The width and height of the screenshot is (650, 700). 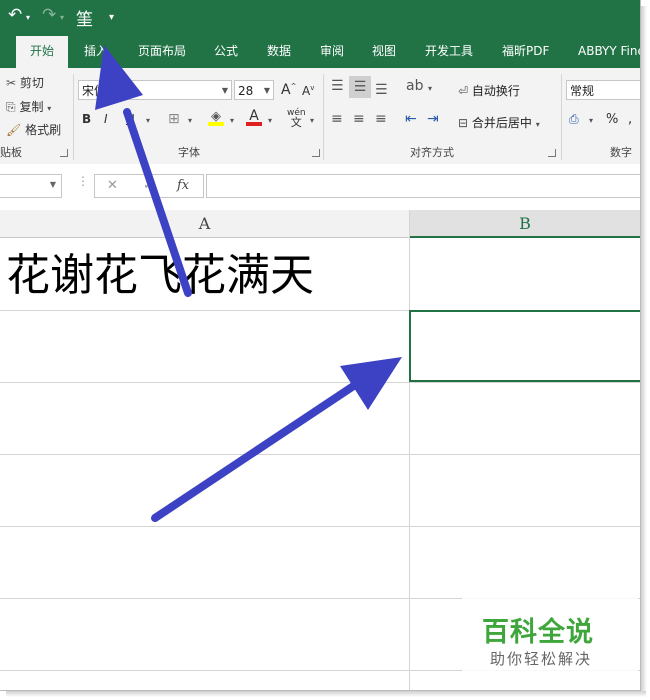 I want to click on watermark: 百科全说 助你轻松解决, so click(x=550, y=637).